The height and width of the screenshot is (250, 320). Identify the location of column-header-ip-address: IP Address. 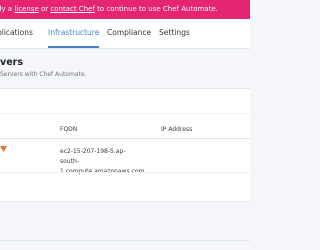
(176, 129).